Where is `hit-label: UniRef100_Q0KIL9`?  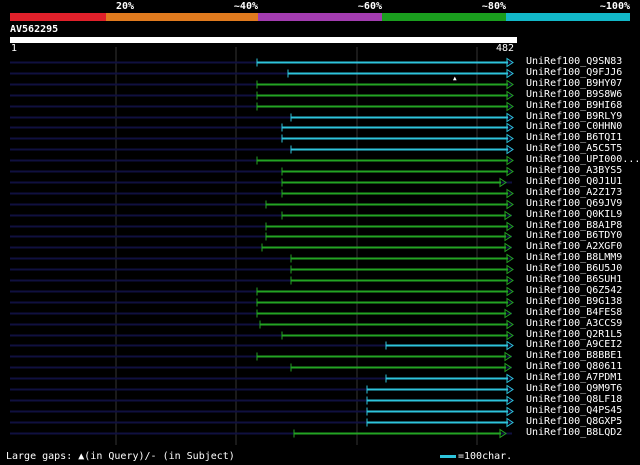 hit-label: UniRef100_Q0KIL9 is located at coordinates (574, 214).